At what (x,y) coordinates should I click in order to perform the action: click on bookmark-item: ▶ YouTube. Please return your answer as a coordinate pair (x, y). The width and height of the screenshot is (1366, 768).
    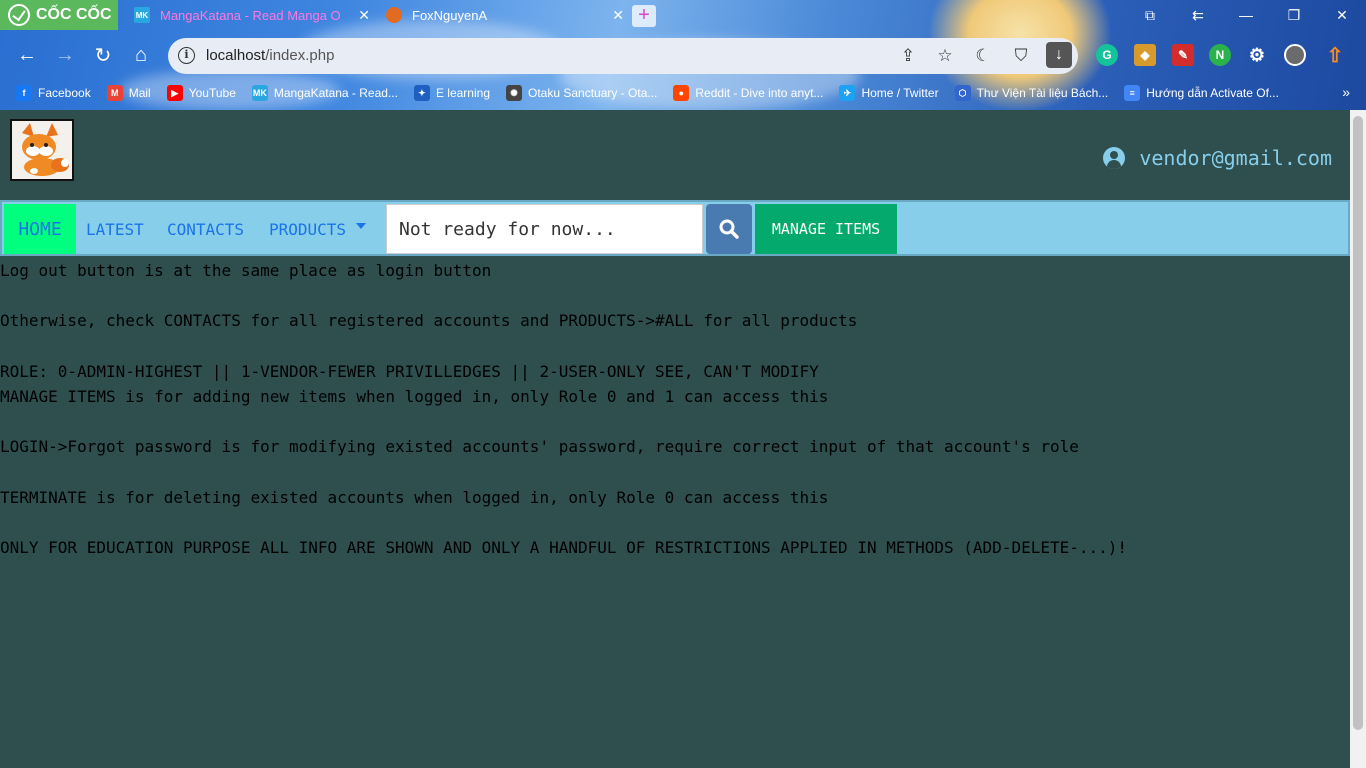
    Looking at the image, I should click on (201, 93).